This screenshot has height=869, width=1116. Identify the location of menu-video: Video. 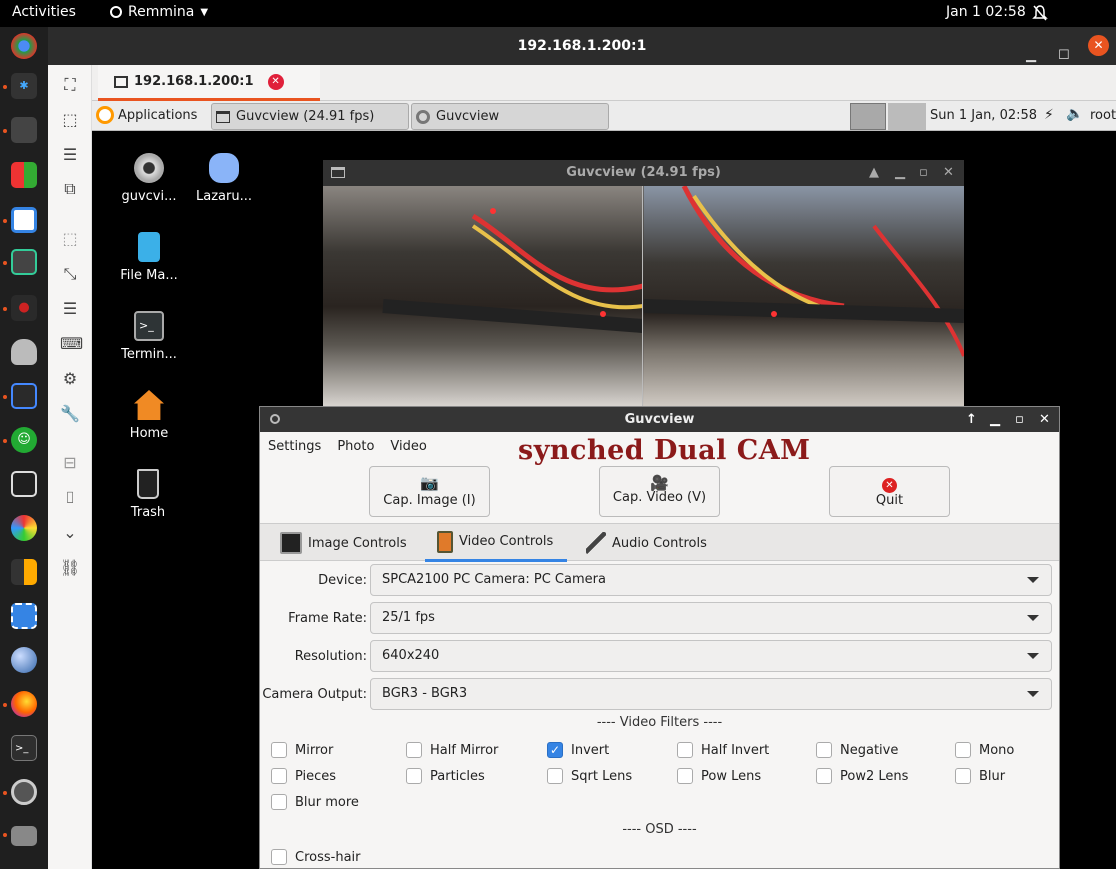
(408, 446).